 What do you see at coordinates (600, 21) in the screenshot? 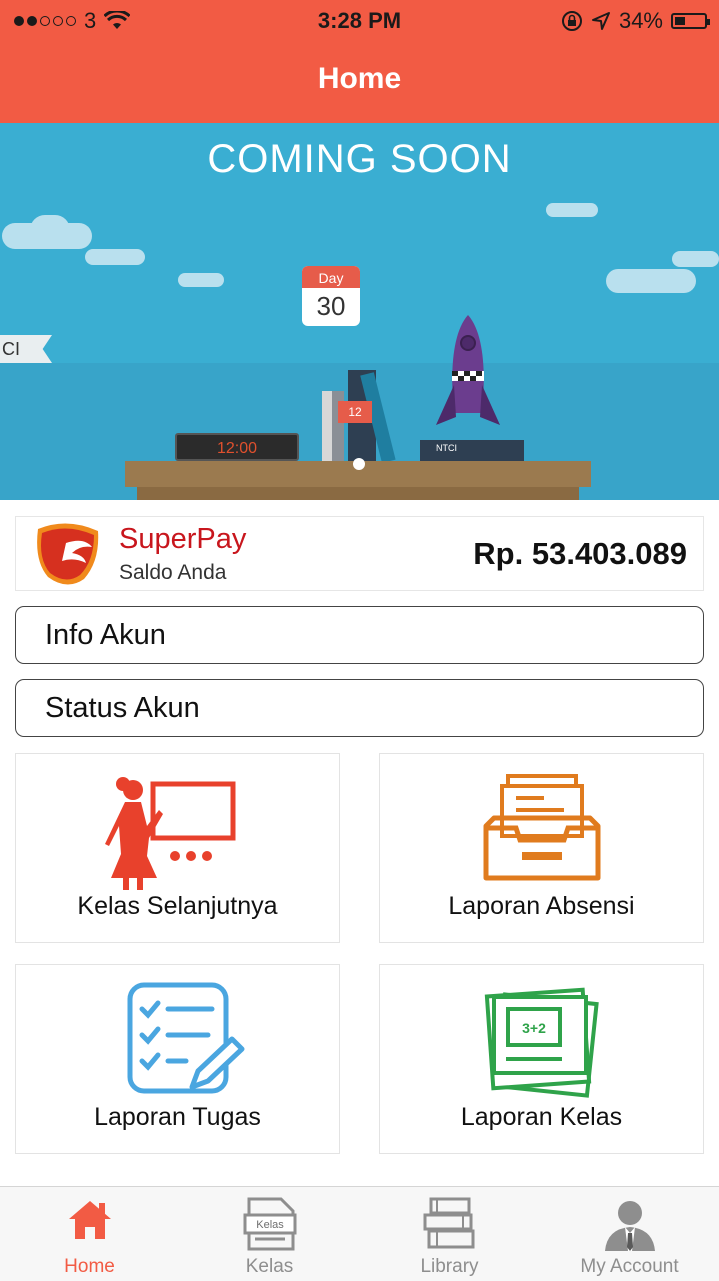
I see `location-arrow-icon` at bounding box center [600, 21].